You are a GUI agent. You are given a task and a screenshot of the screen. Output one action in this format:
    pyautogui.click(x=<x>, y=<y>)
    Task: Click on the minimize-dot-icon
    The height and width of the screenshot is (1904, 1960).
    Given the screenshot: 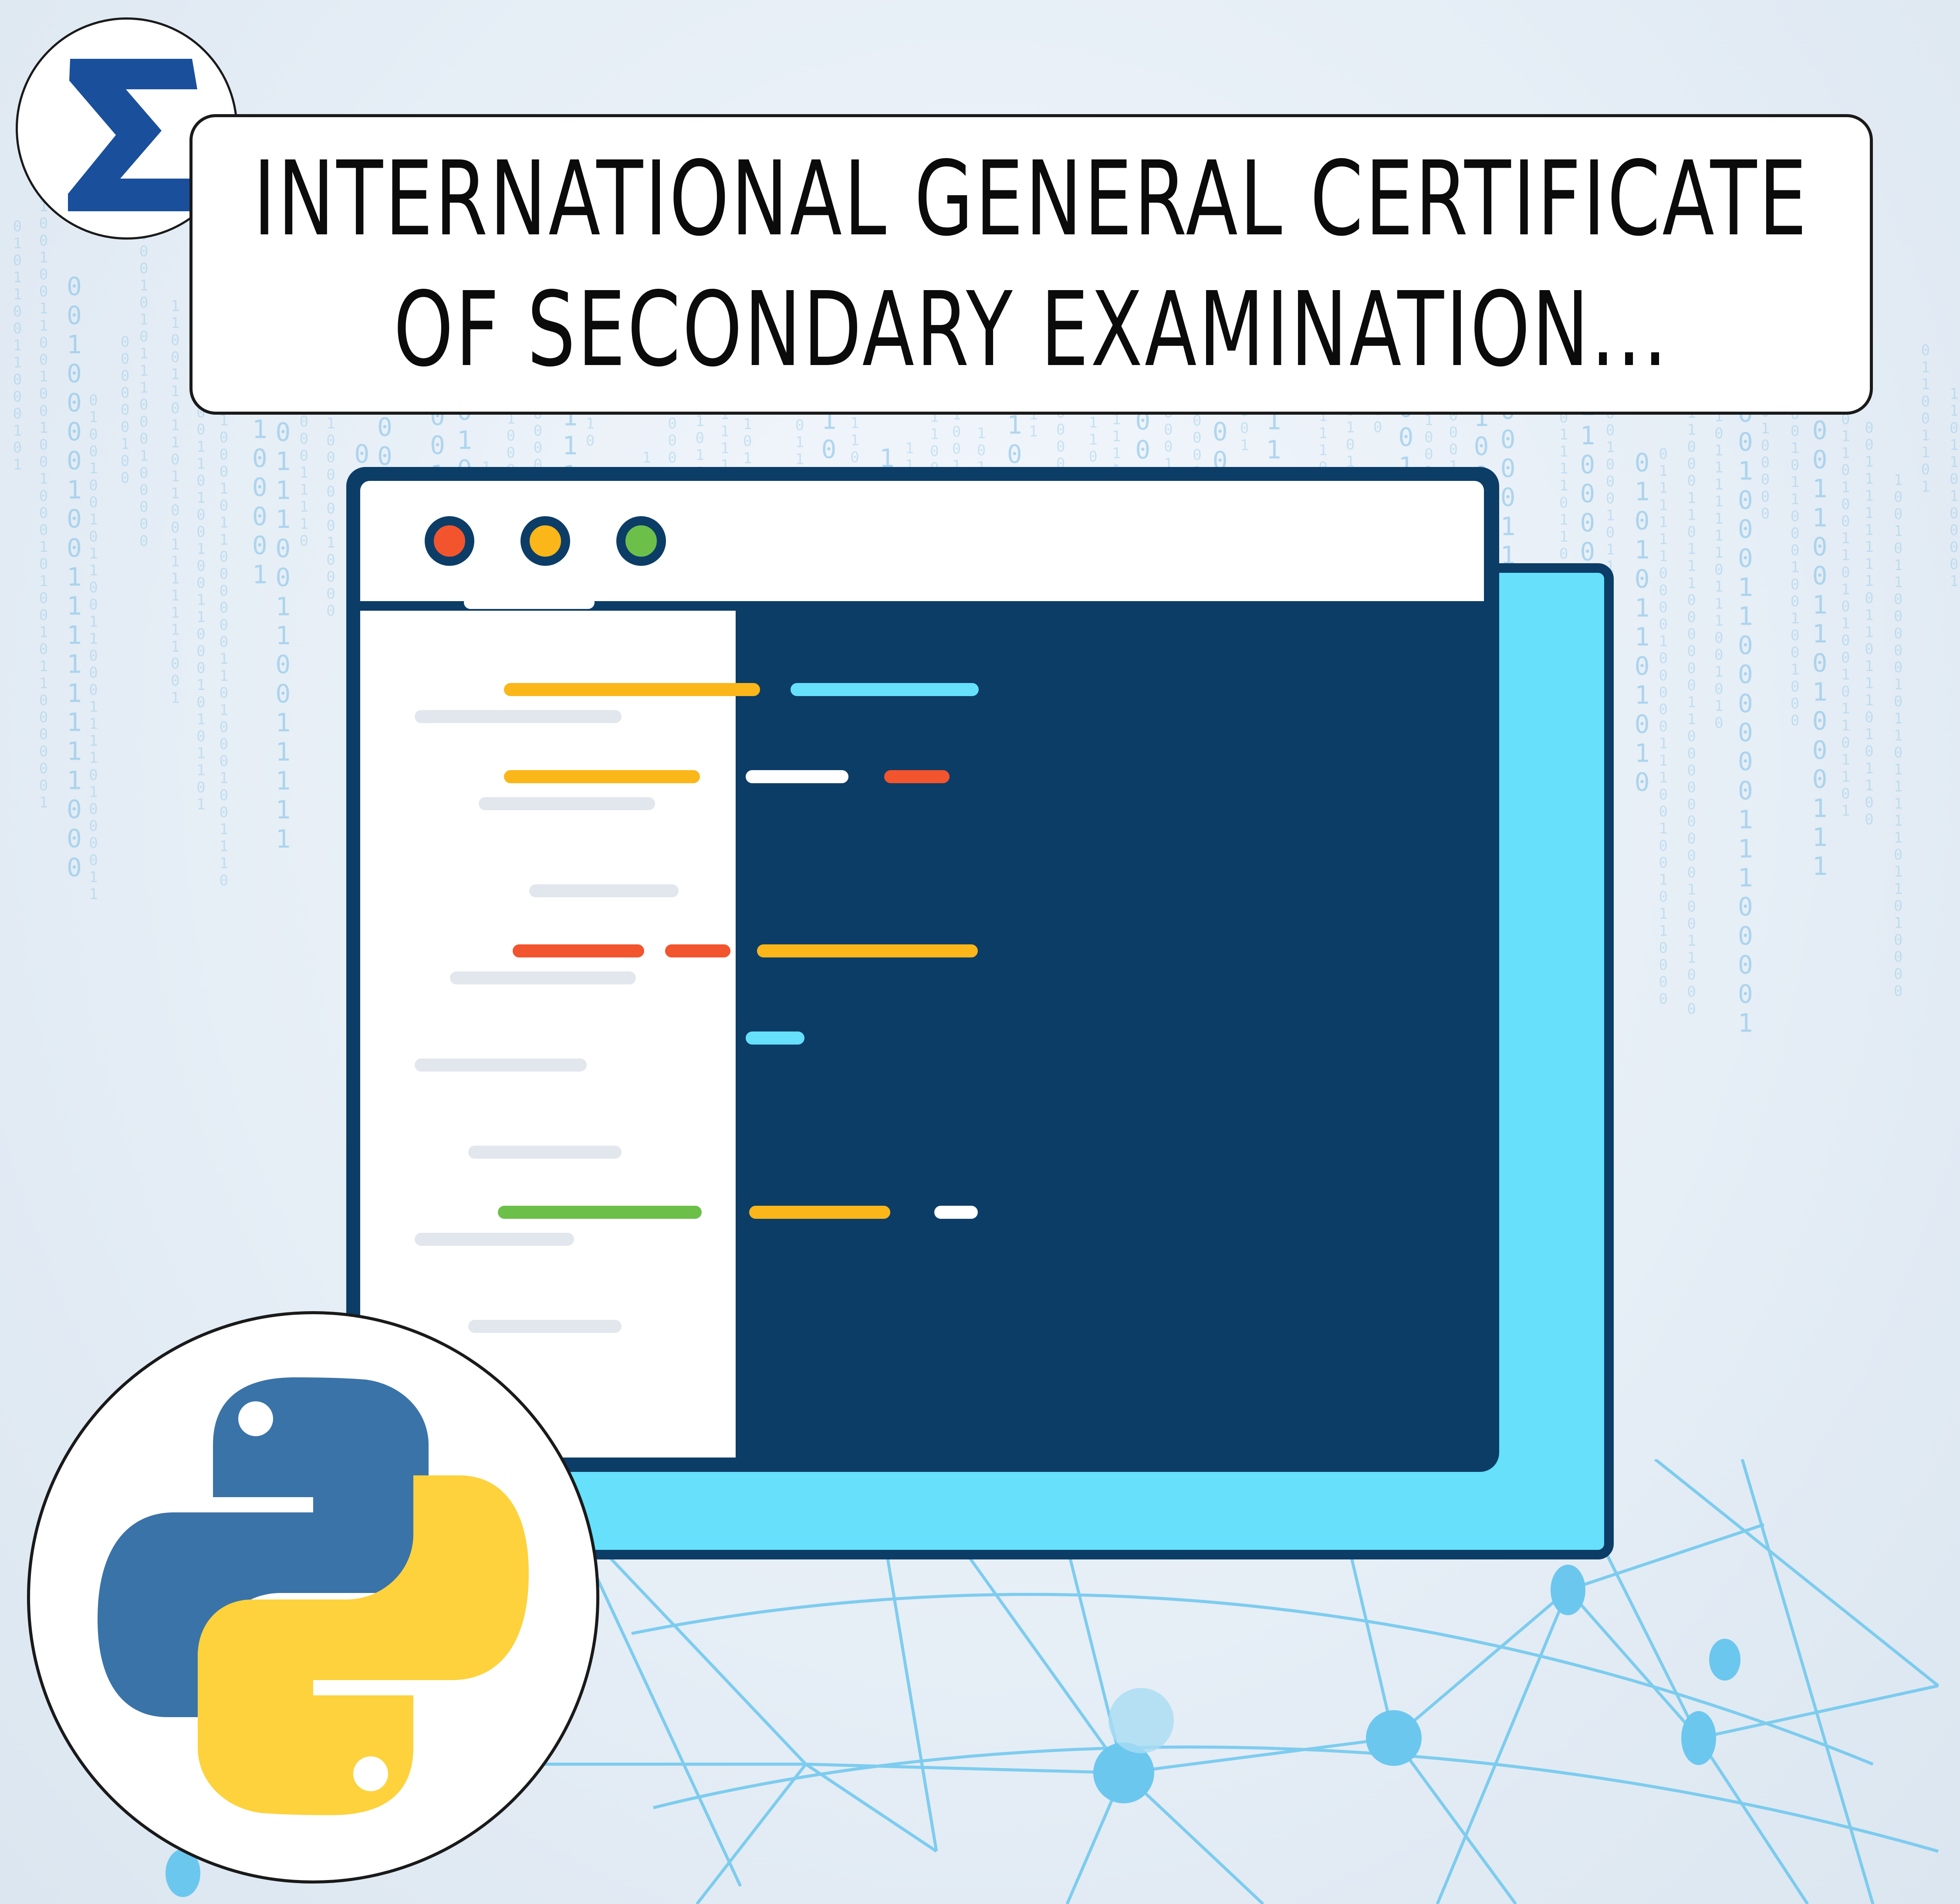 What is the action you would take?
    pyautogui.click(x=545, y=541)
    